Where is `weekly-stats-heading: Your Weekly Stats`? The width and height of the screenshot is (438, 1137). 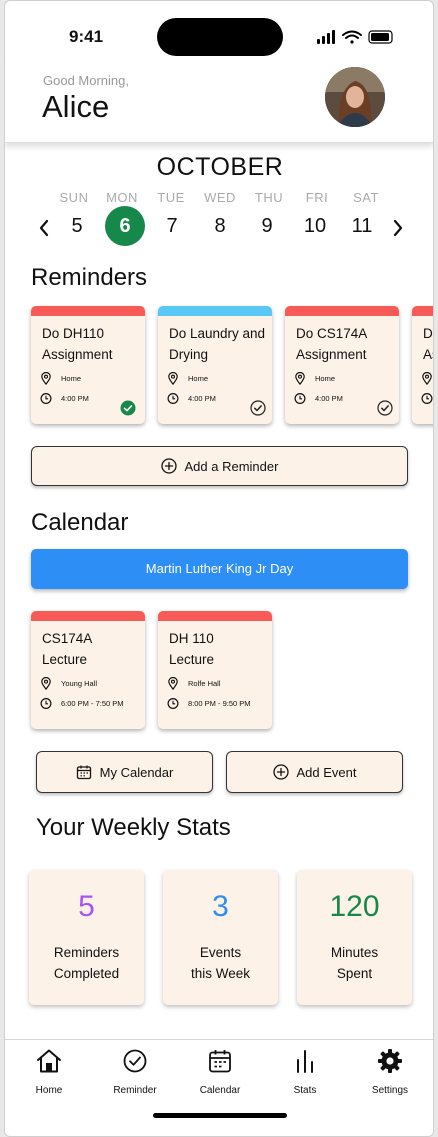 weekly-stats-heading: Your Weekly Stats is located at coordinates (133, 827).